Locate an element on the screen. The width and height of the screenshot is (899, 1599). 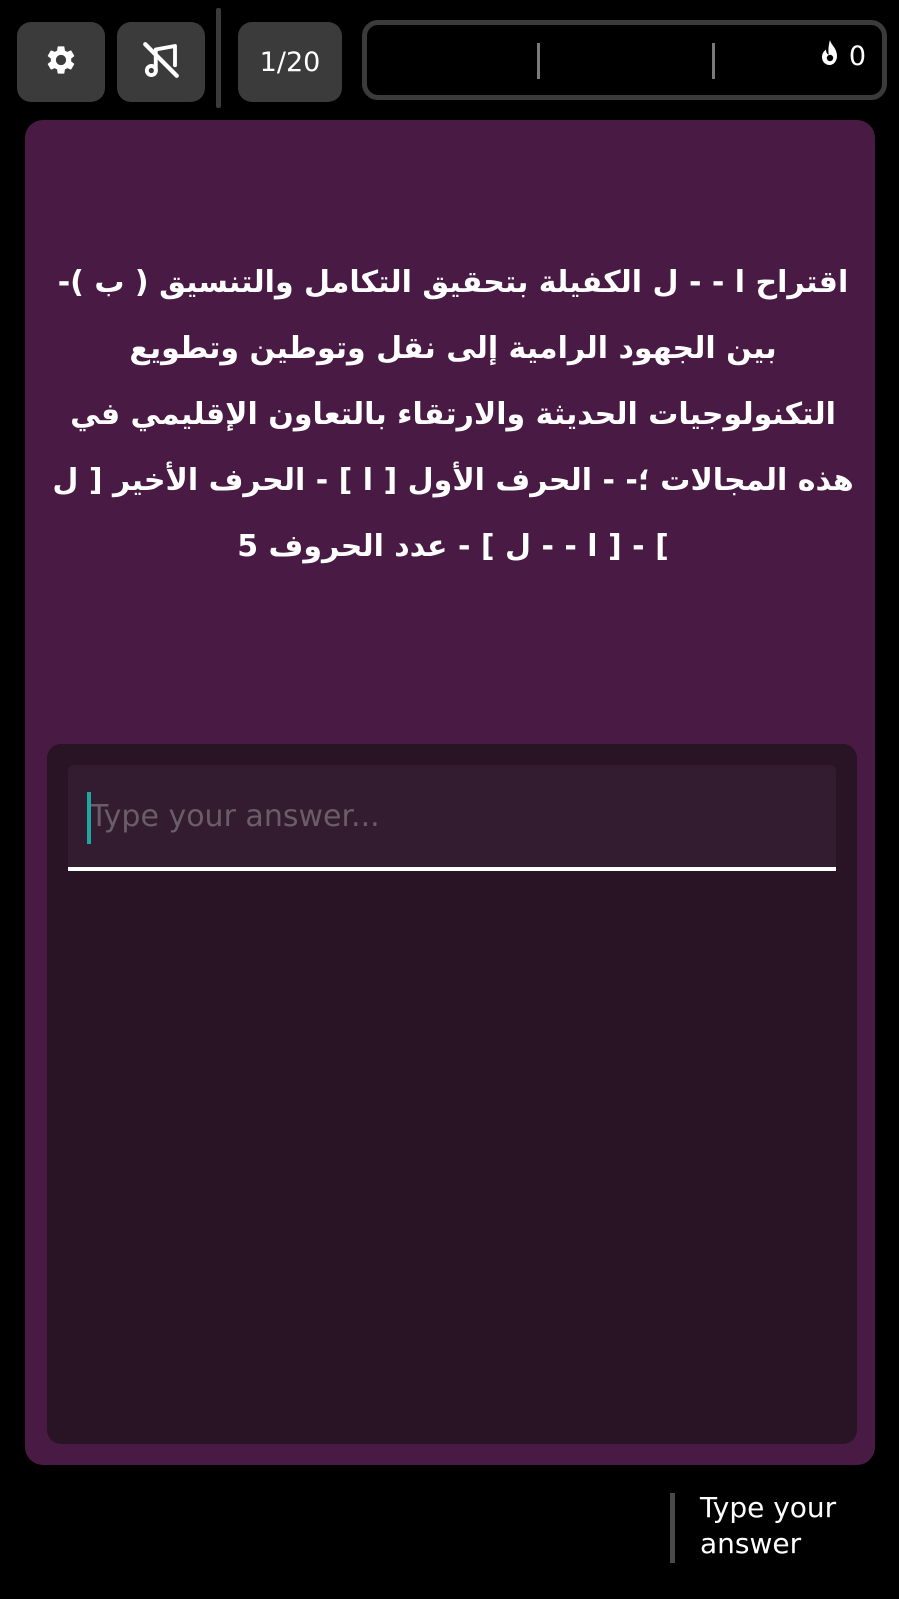
answer-input is located at coordinates (452, 818).